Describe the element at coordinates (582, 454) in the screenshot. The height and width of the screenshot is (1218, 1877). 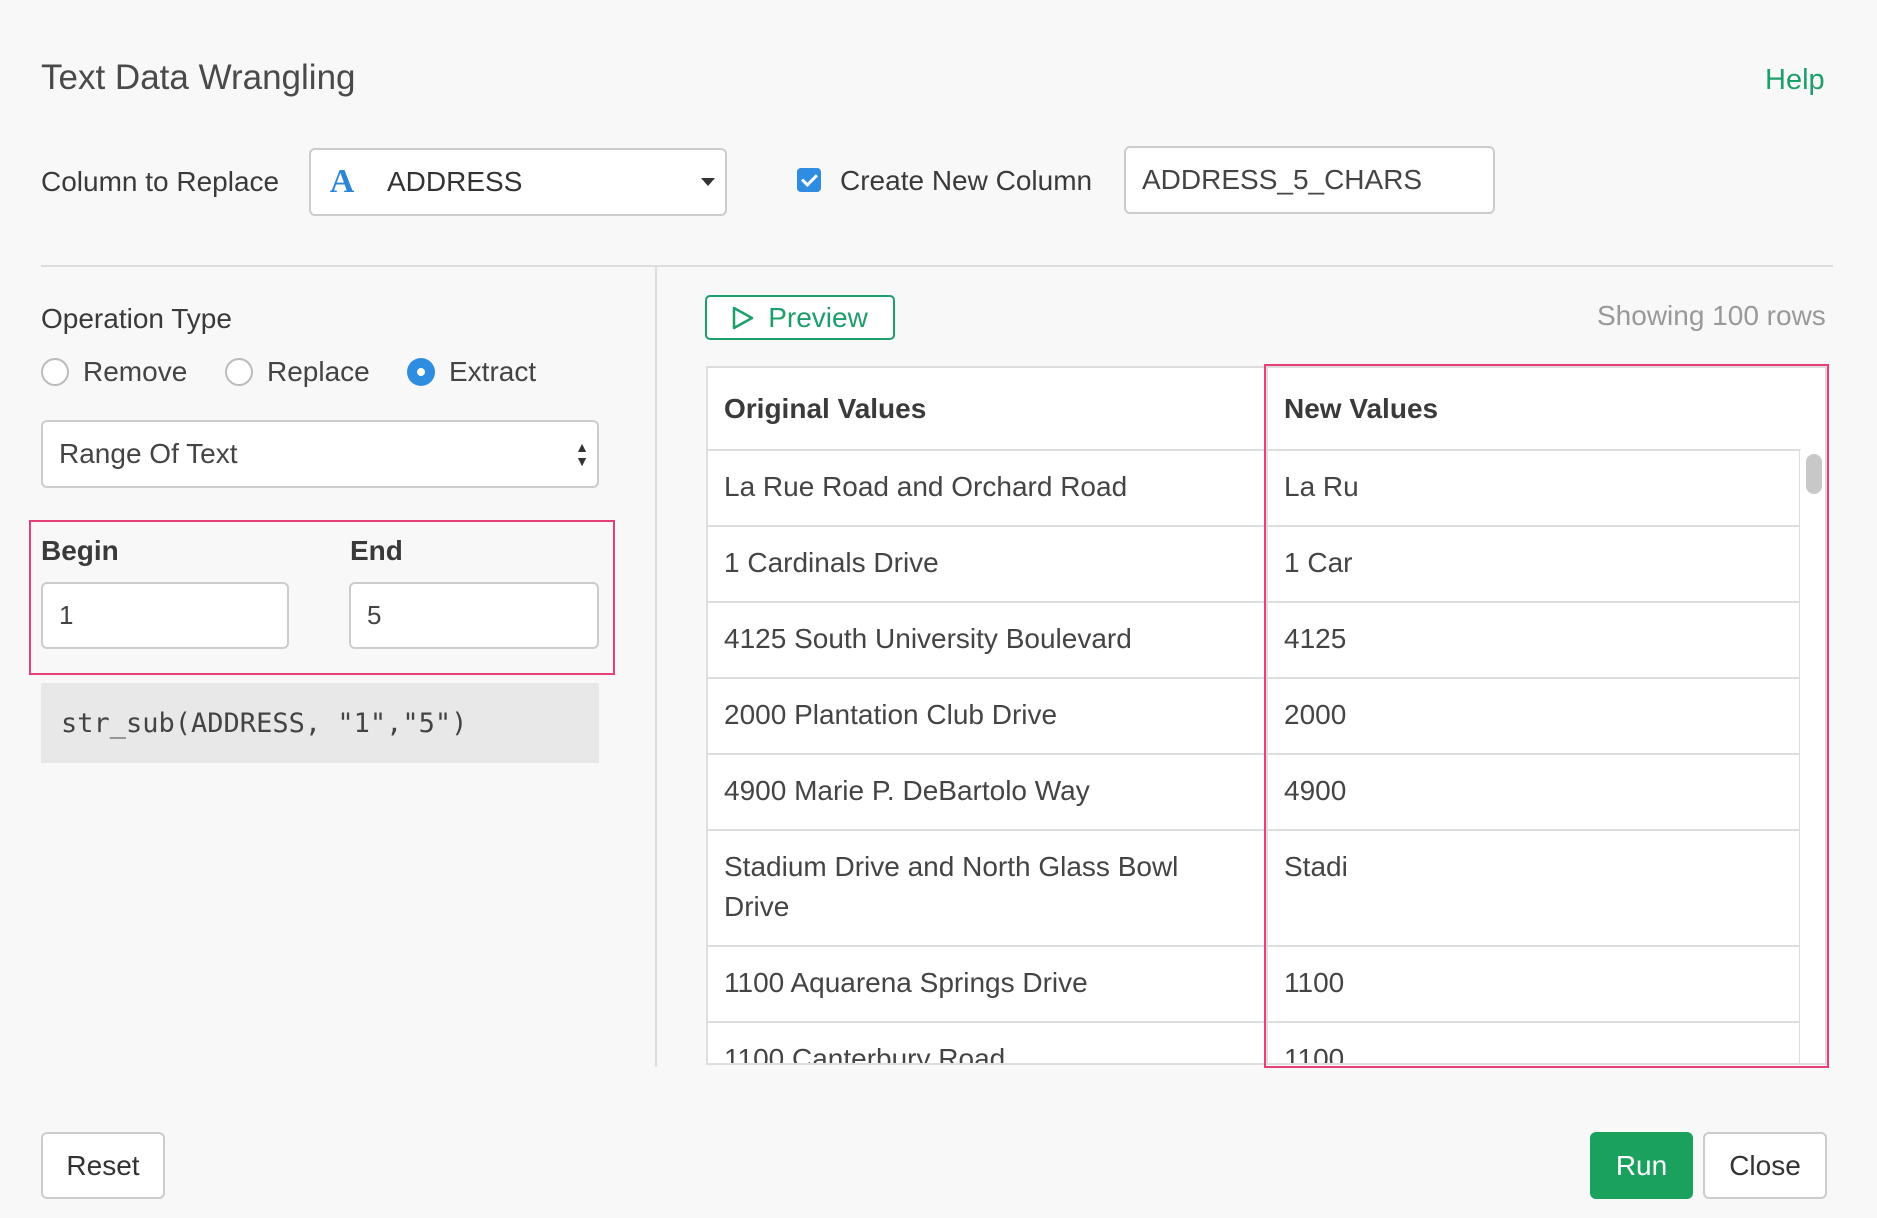
I see `up-down-arrows-icon: ▲ ▼` at that location.